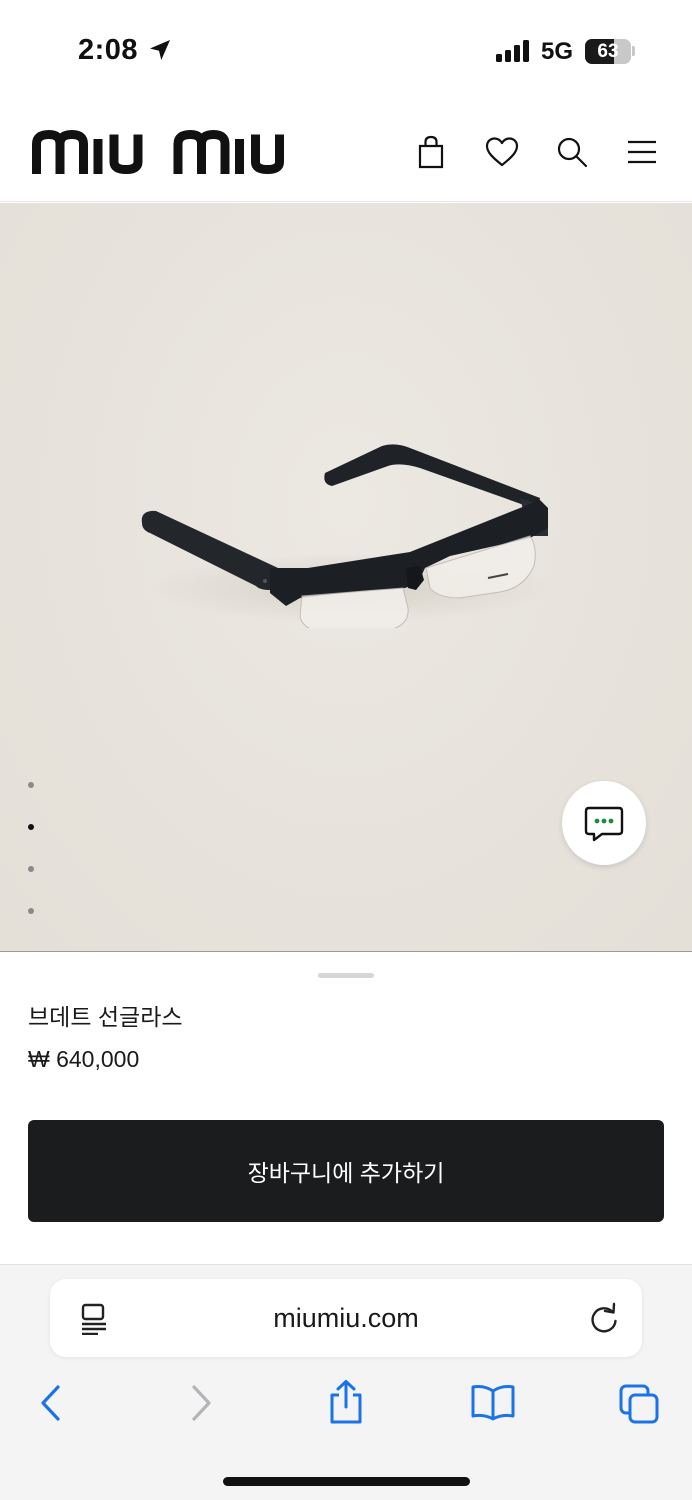 The height and width of the screenshot is (1500, 692). I want to click on product-name: 브데트 선글라스, so click(105, 1017).